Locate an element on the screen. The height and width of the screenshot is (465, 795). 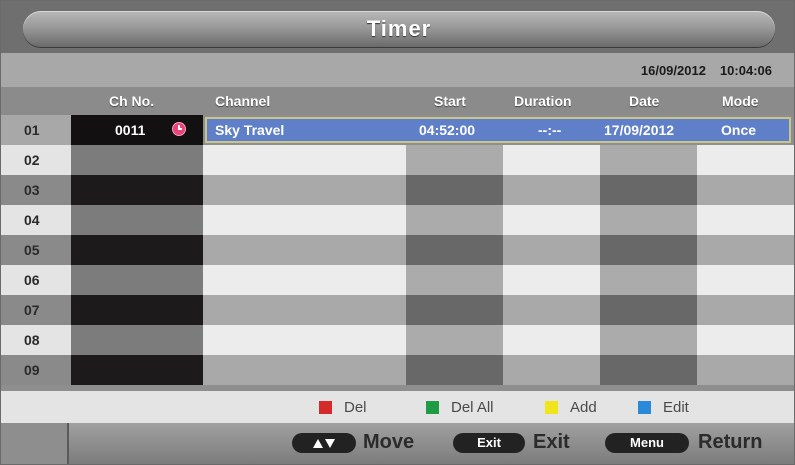
table-row: 06 is located at coordinates (397, 280).